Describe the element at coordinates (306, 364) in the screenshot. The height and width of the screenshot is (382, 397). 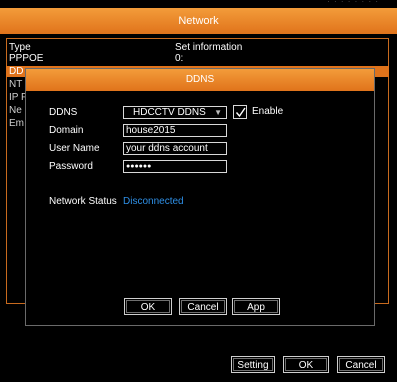
I see `network-ok-button: OK` at that location.